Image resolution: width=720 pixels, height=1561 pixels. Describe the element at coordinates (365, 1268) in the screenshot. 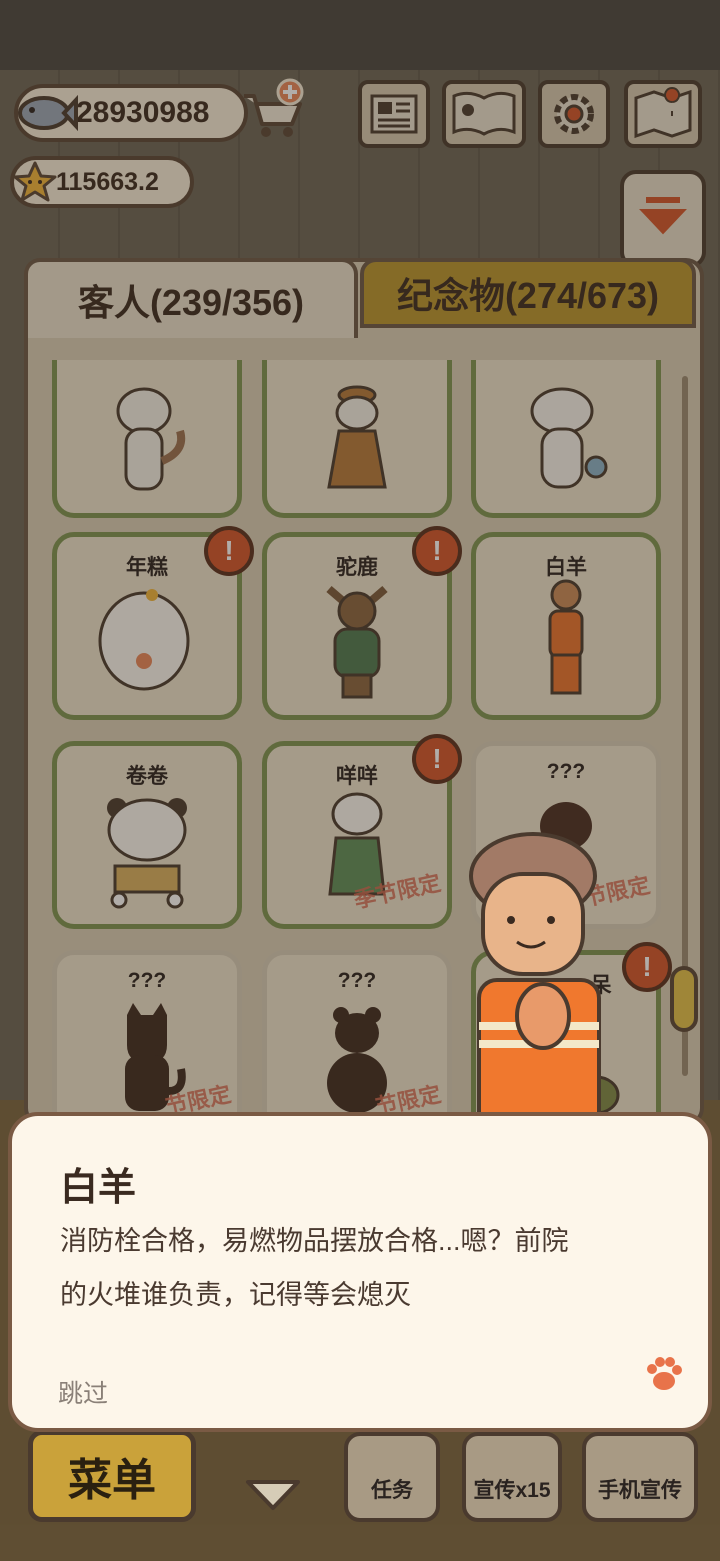

I see `dialogue-text: 消防栓合格，易燃物品摆放合格...嗯？前院 的火堆谁负责，记得等会熄灭` at that location.